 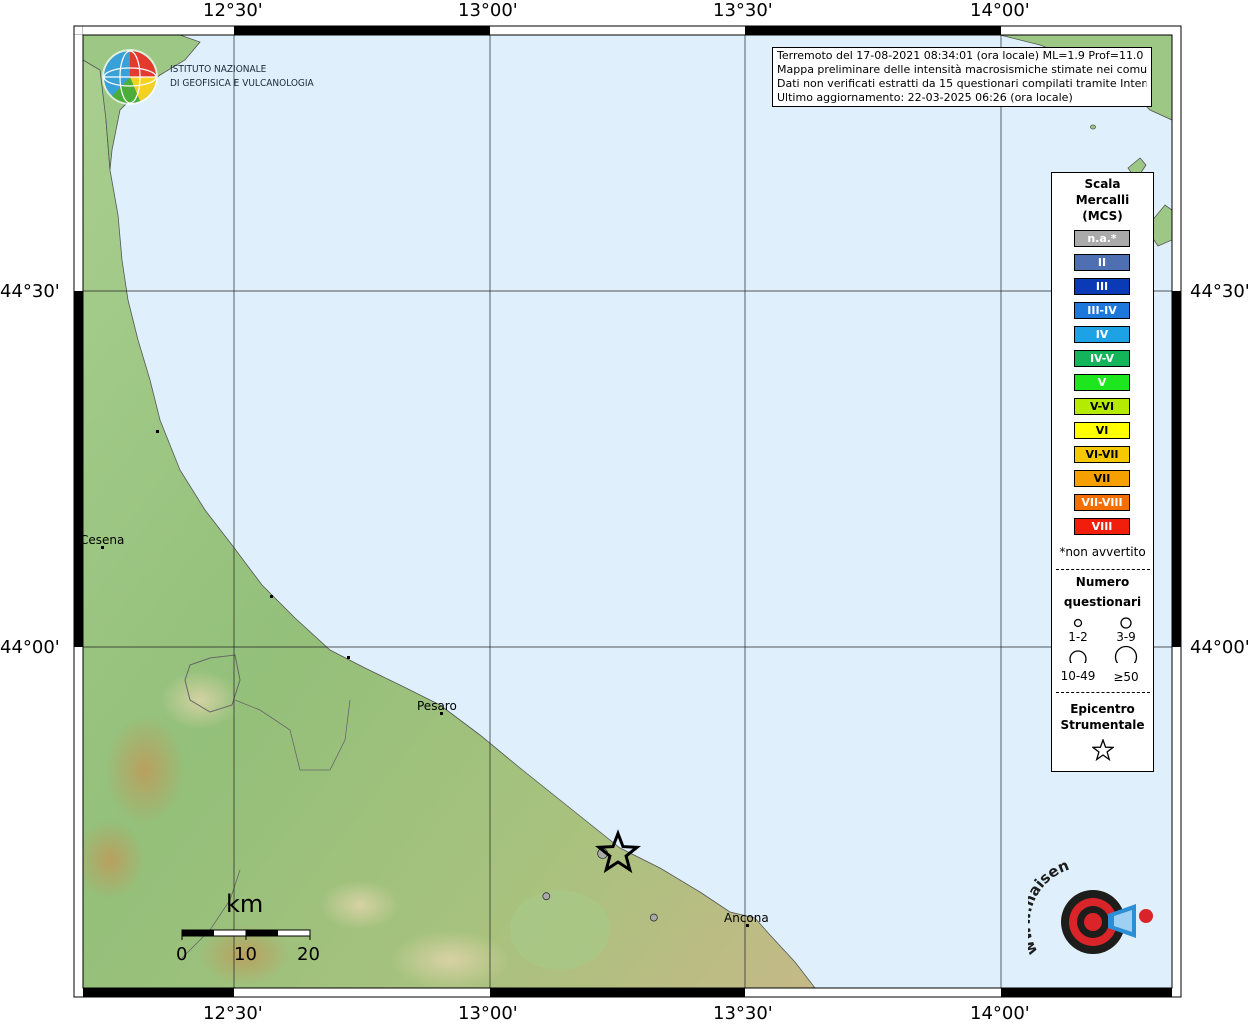 I want to click on intensity-swatch: III, so click(x=1102, y=286).